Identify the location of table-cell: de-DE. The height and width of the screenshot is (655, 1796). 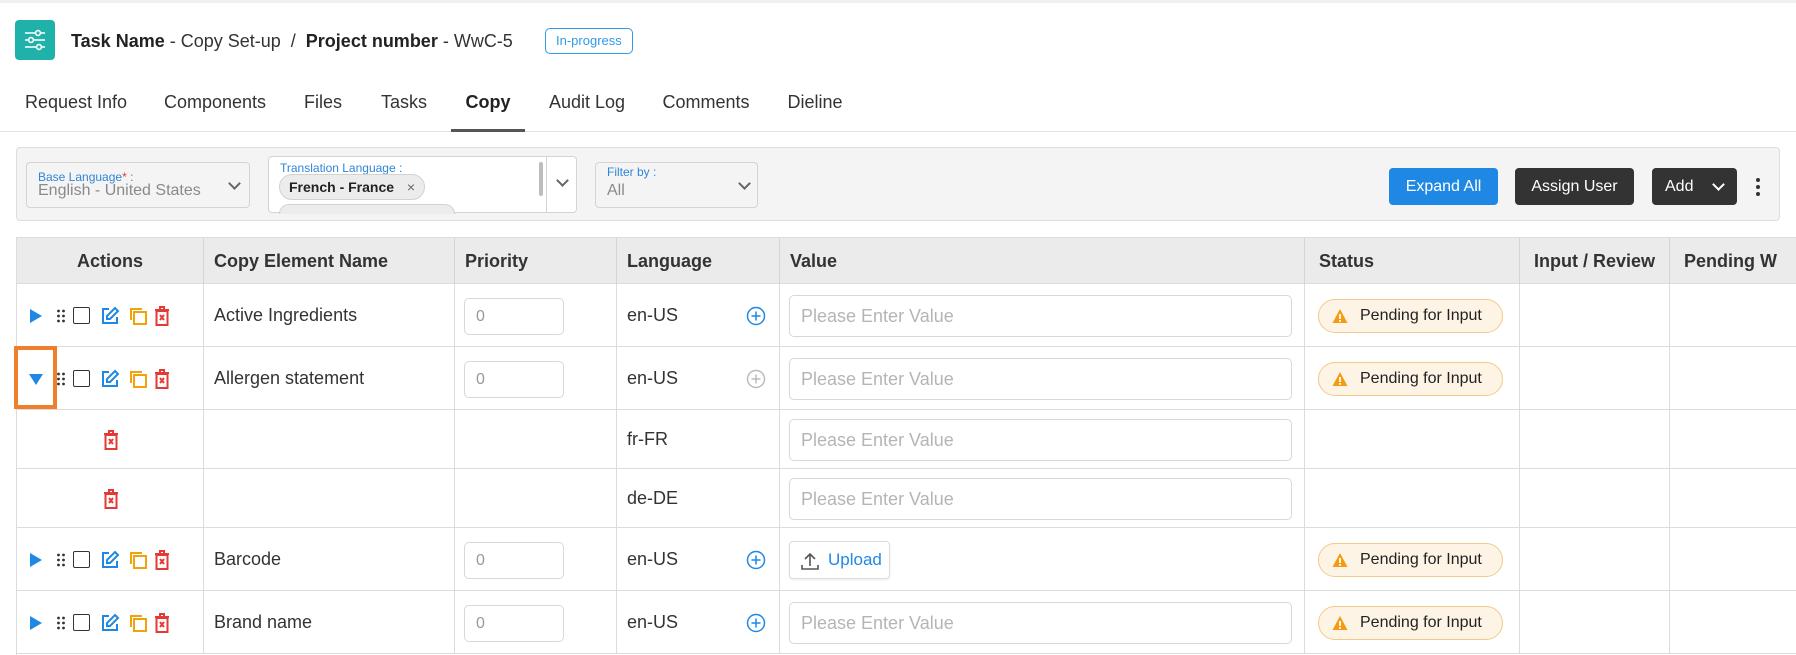
(698, 498).